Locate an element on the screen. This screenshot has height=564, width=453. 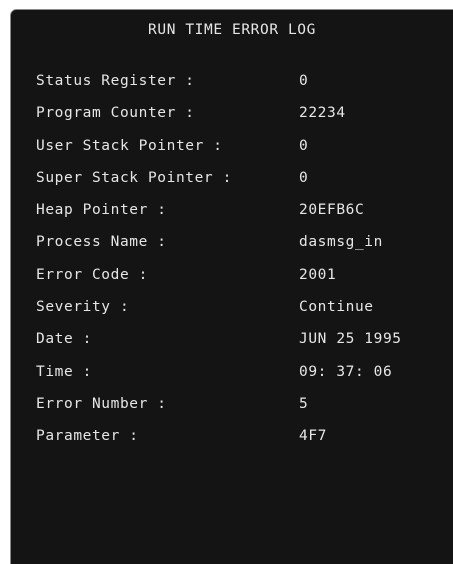
field-row-date: Date : JUN 25 1995 is located at coordinates (241, 345).